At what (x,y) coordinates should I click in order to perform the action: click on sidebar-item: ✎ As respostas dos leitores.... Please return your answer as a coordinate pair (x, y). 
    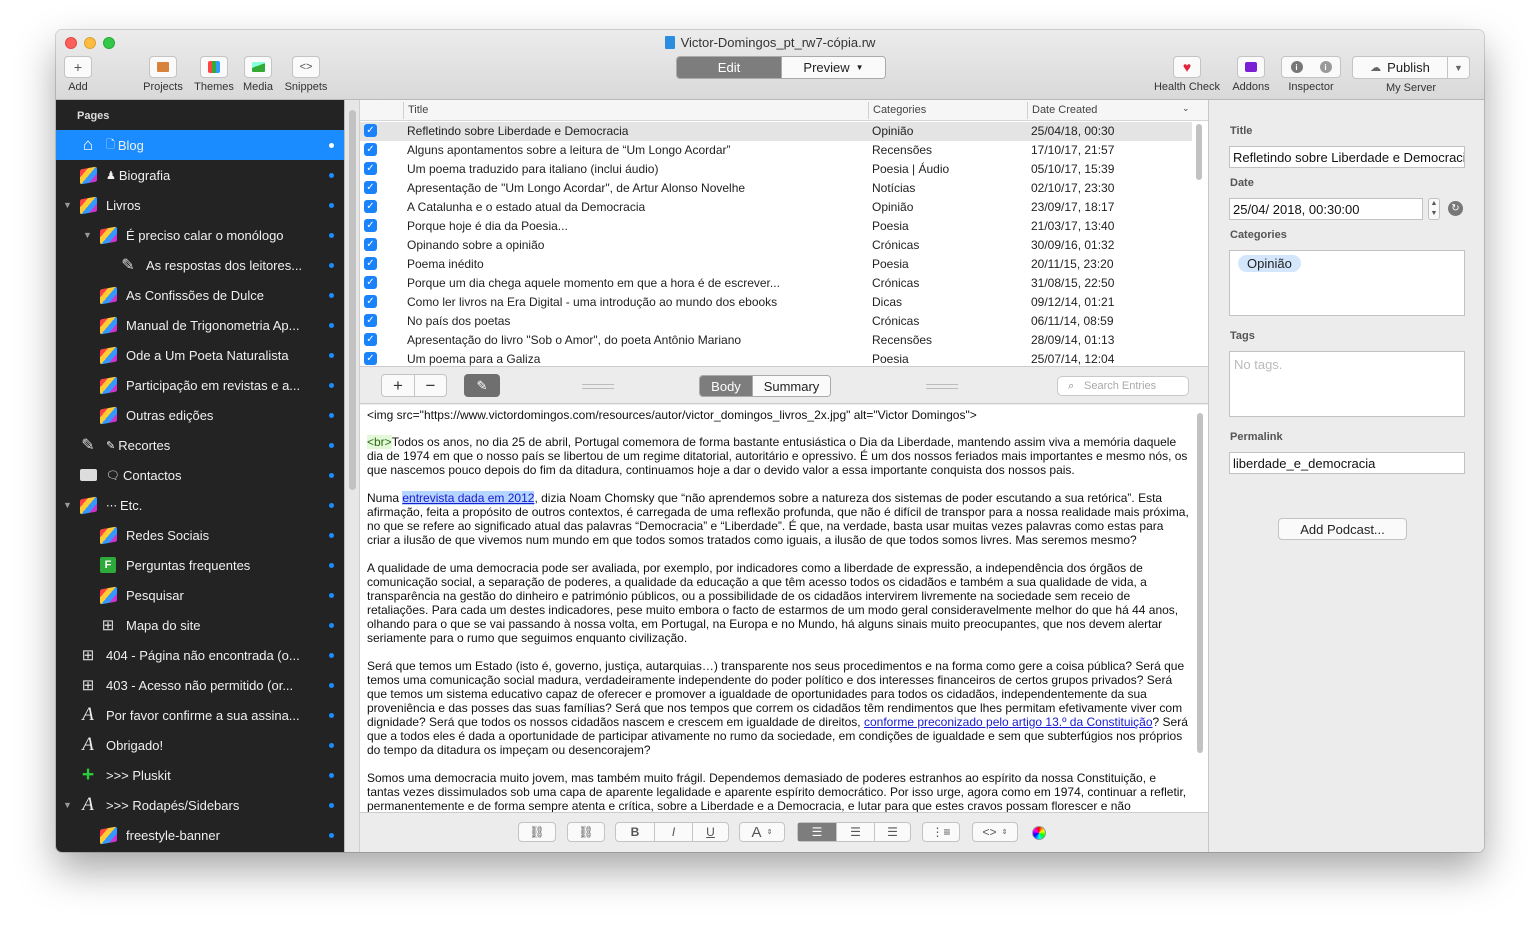
    Looking at the image, I should click on (200, 265).